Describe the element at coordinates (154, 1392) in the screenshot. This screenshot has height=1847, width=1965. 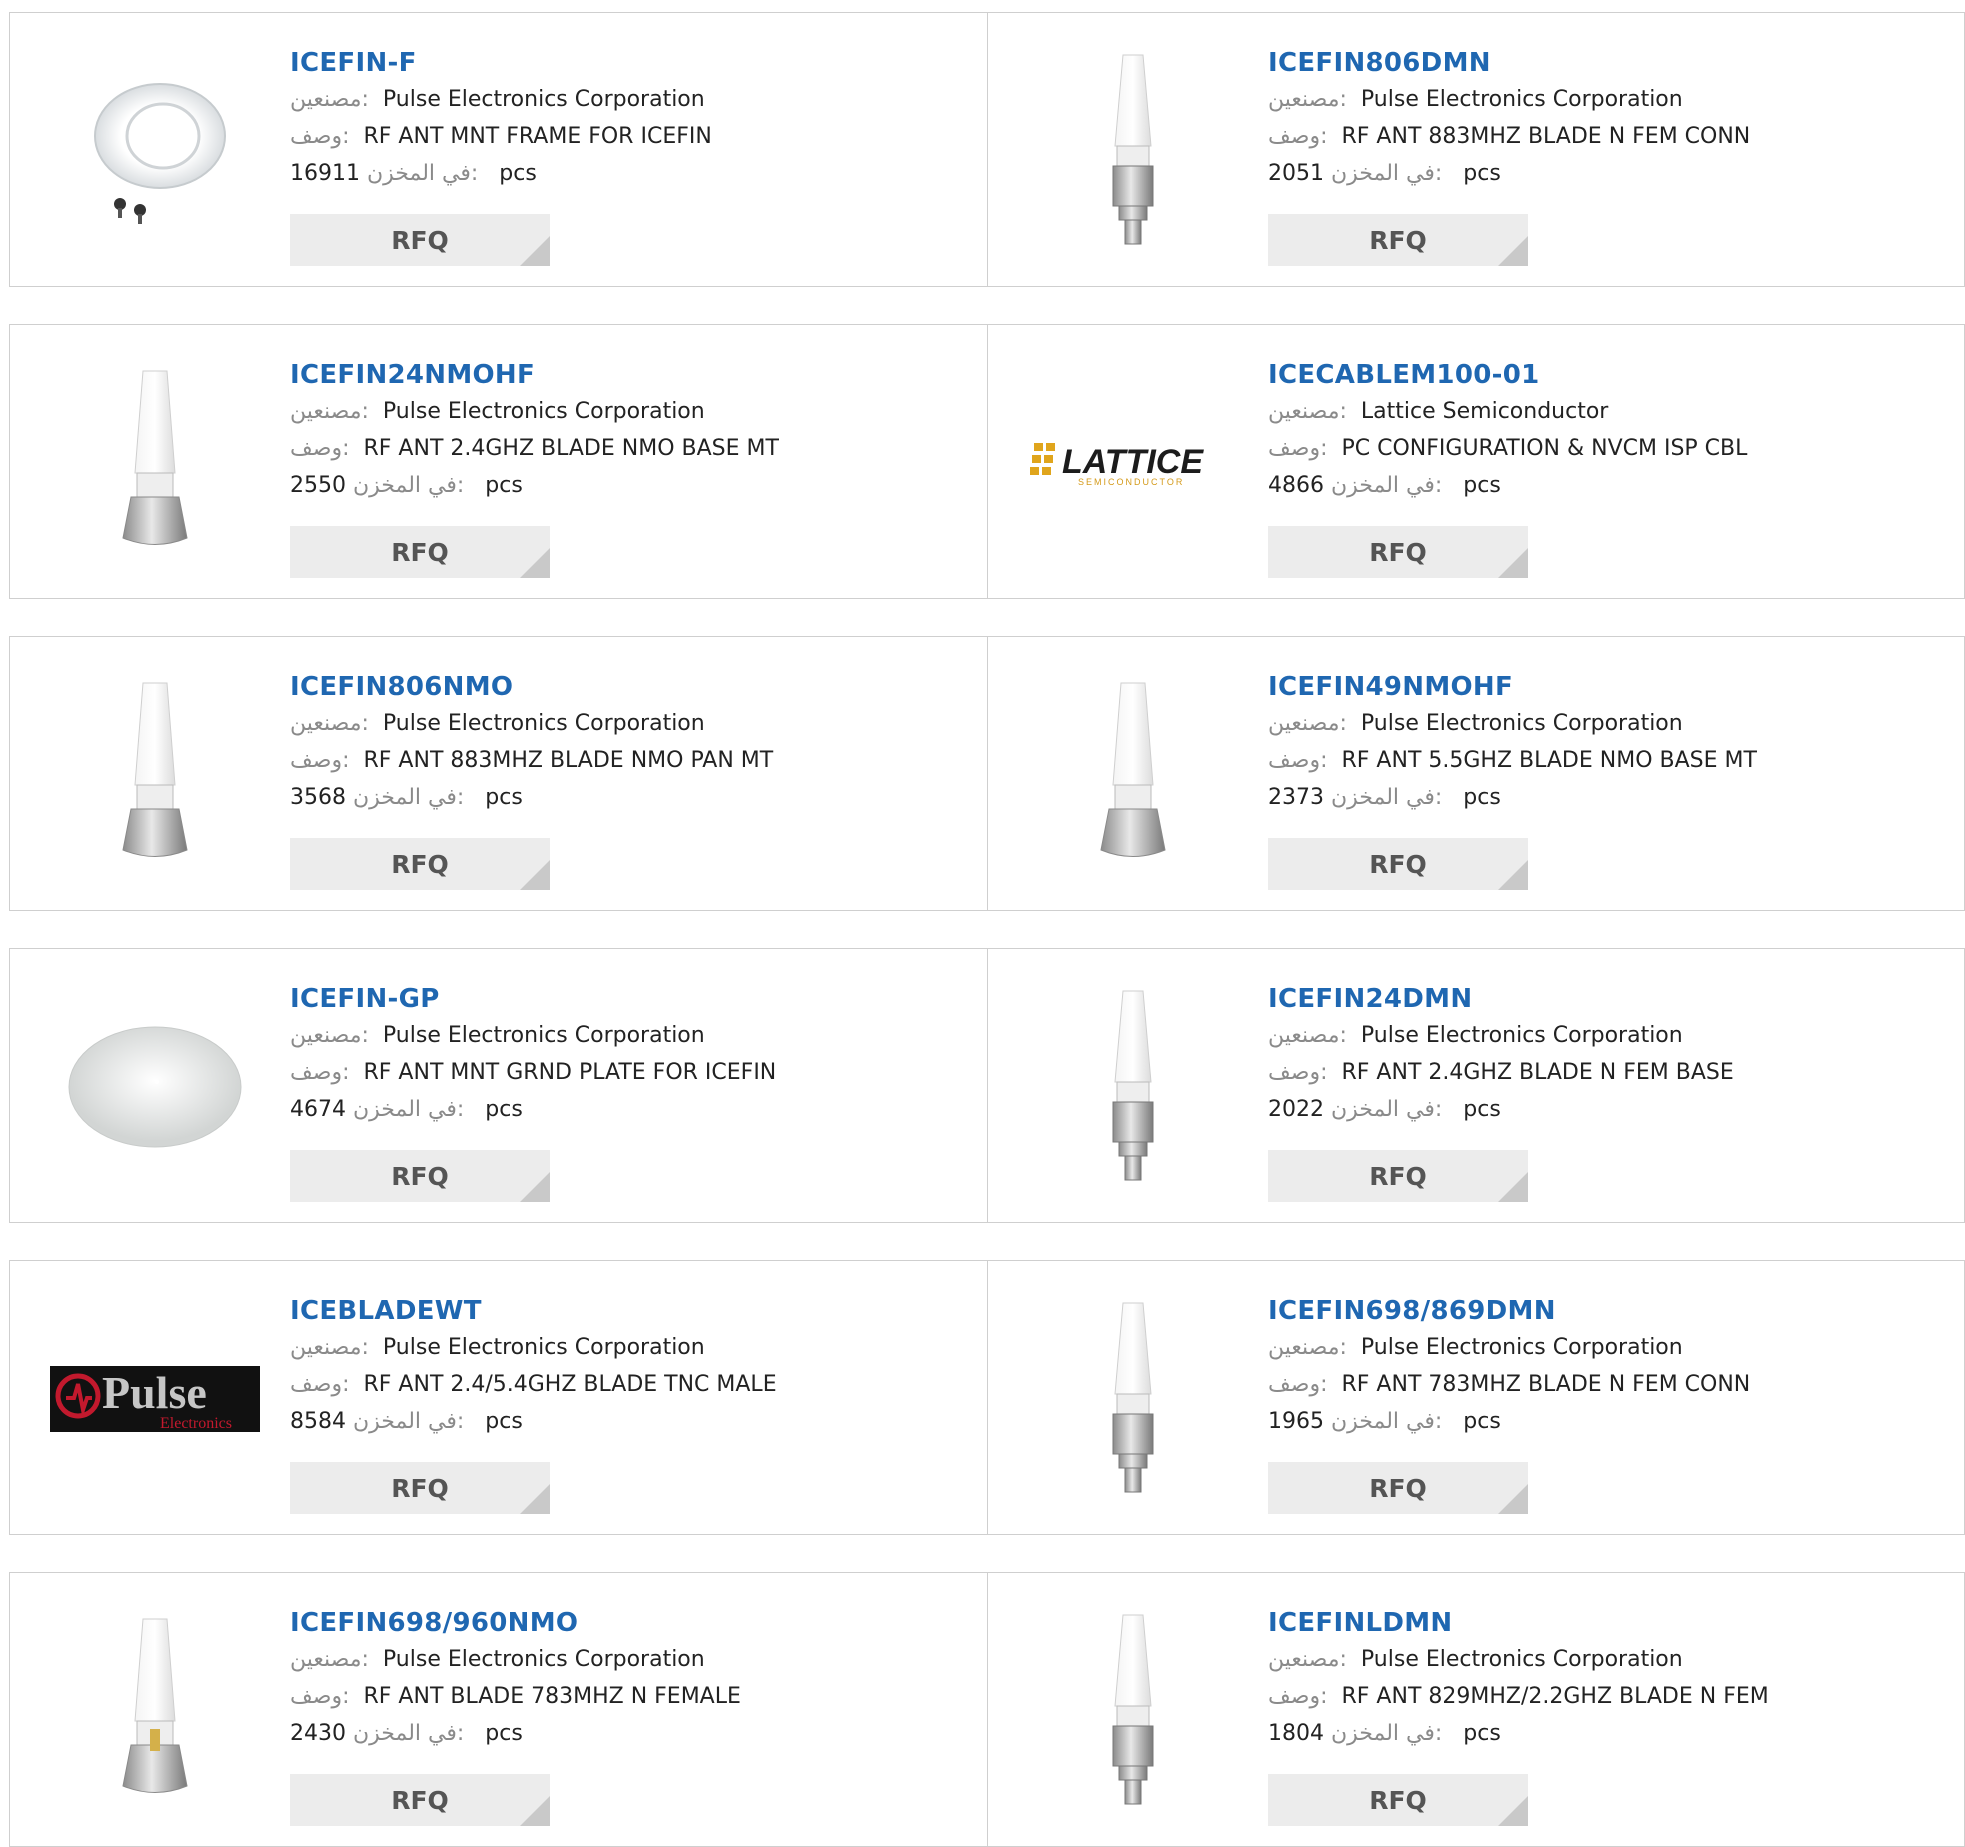
I see `svg-text: Pulse` at that location.